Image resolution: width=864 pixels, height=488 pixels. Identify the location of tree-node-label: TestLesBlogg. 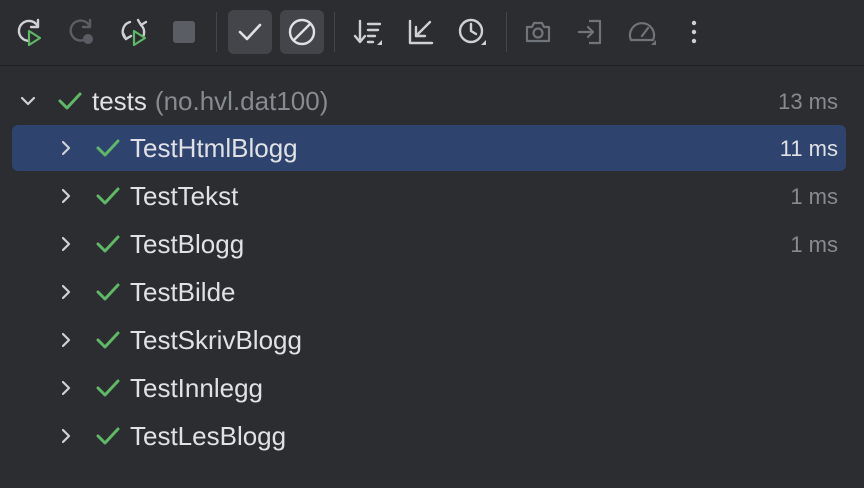
(208, 436).